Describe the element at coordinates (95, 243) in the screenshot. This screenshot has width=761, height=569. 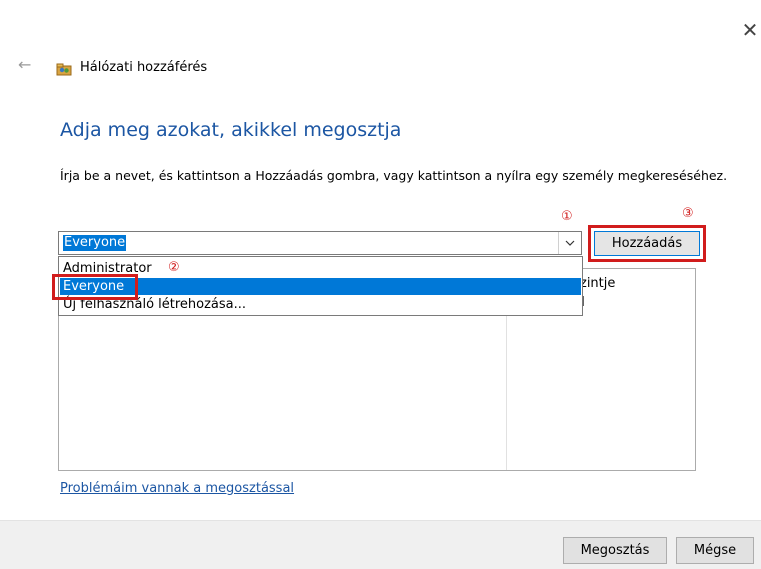
I see `combobox-value: Everyone` at that location.